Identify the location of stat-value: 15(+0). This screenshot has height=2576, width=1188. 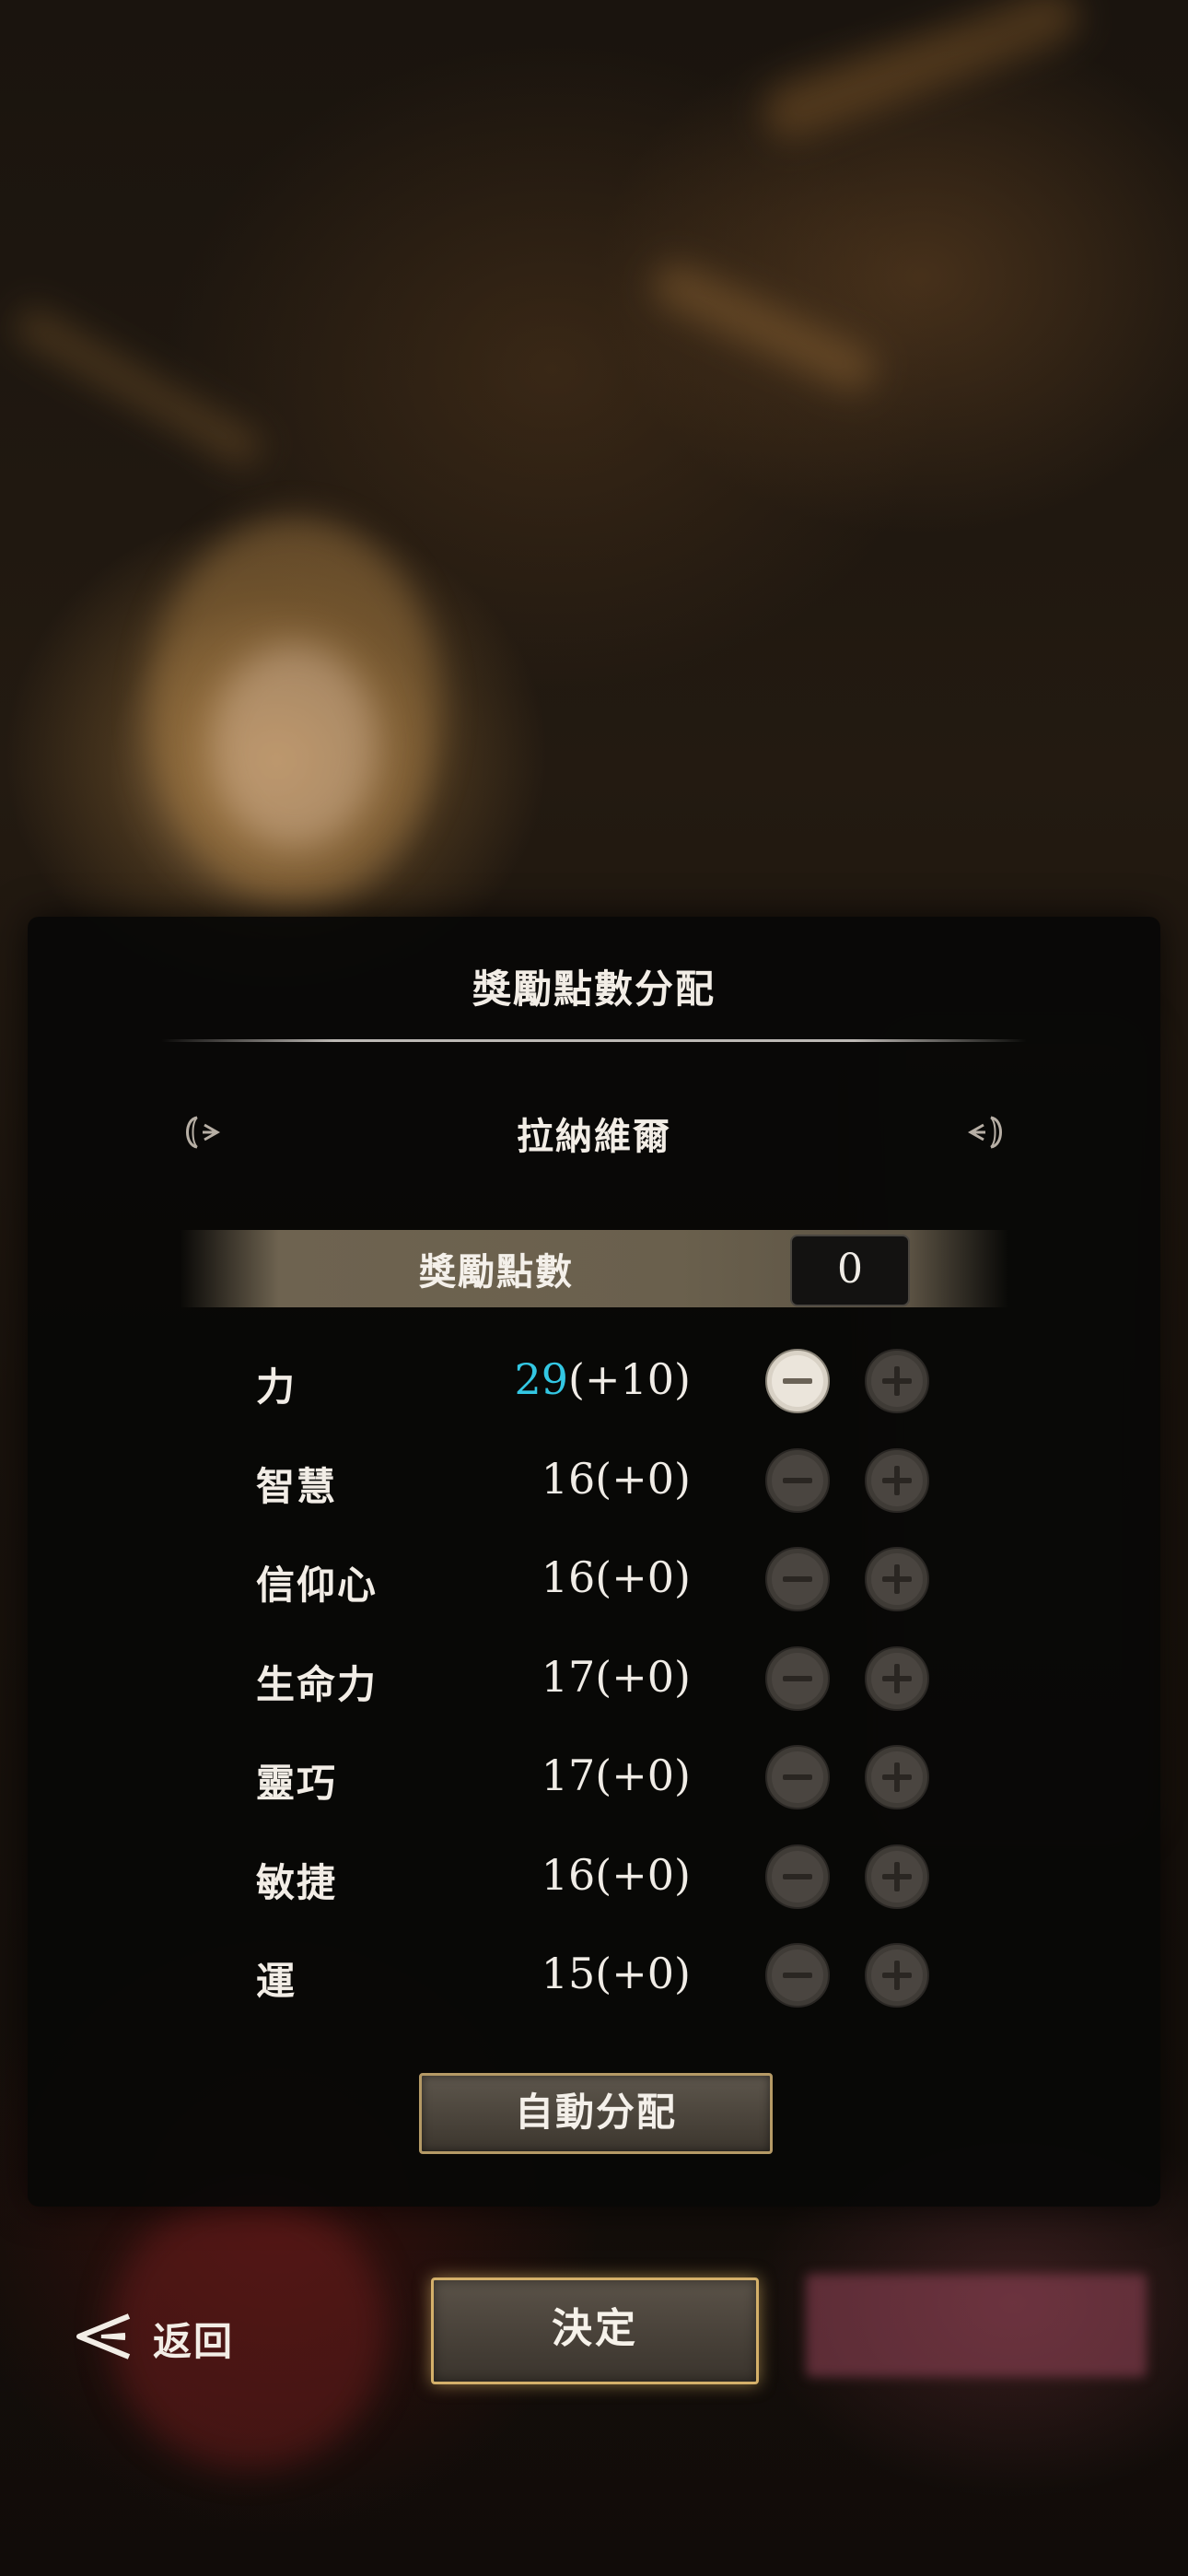
(616, 1973).